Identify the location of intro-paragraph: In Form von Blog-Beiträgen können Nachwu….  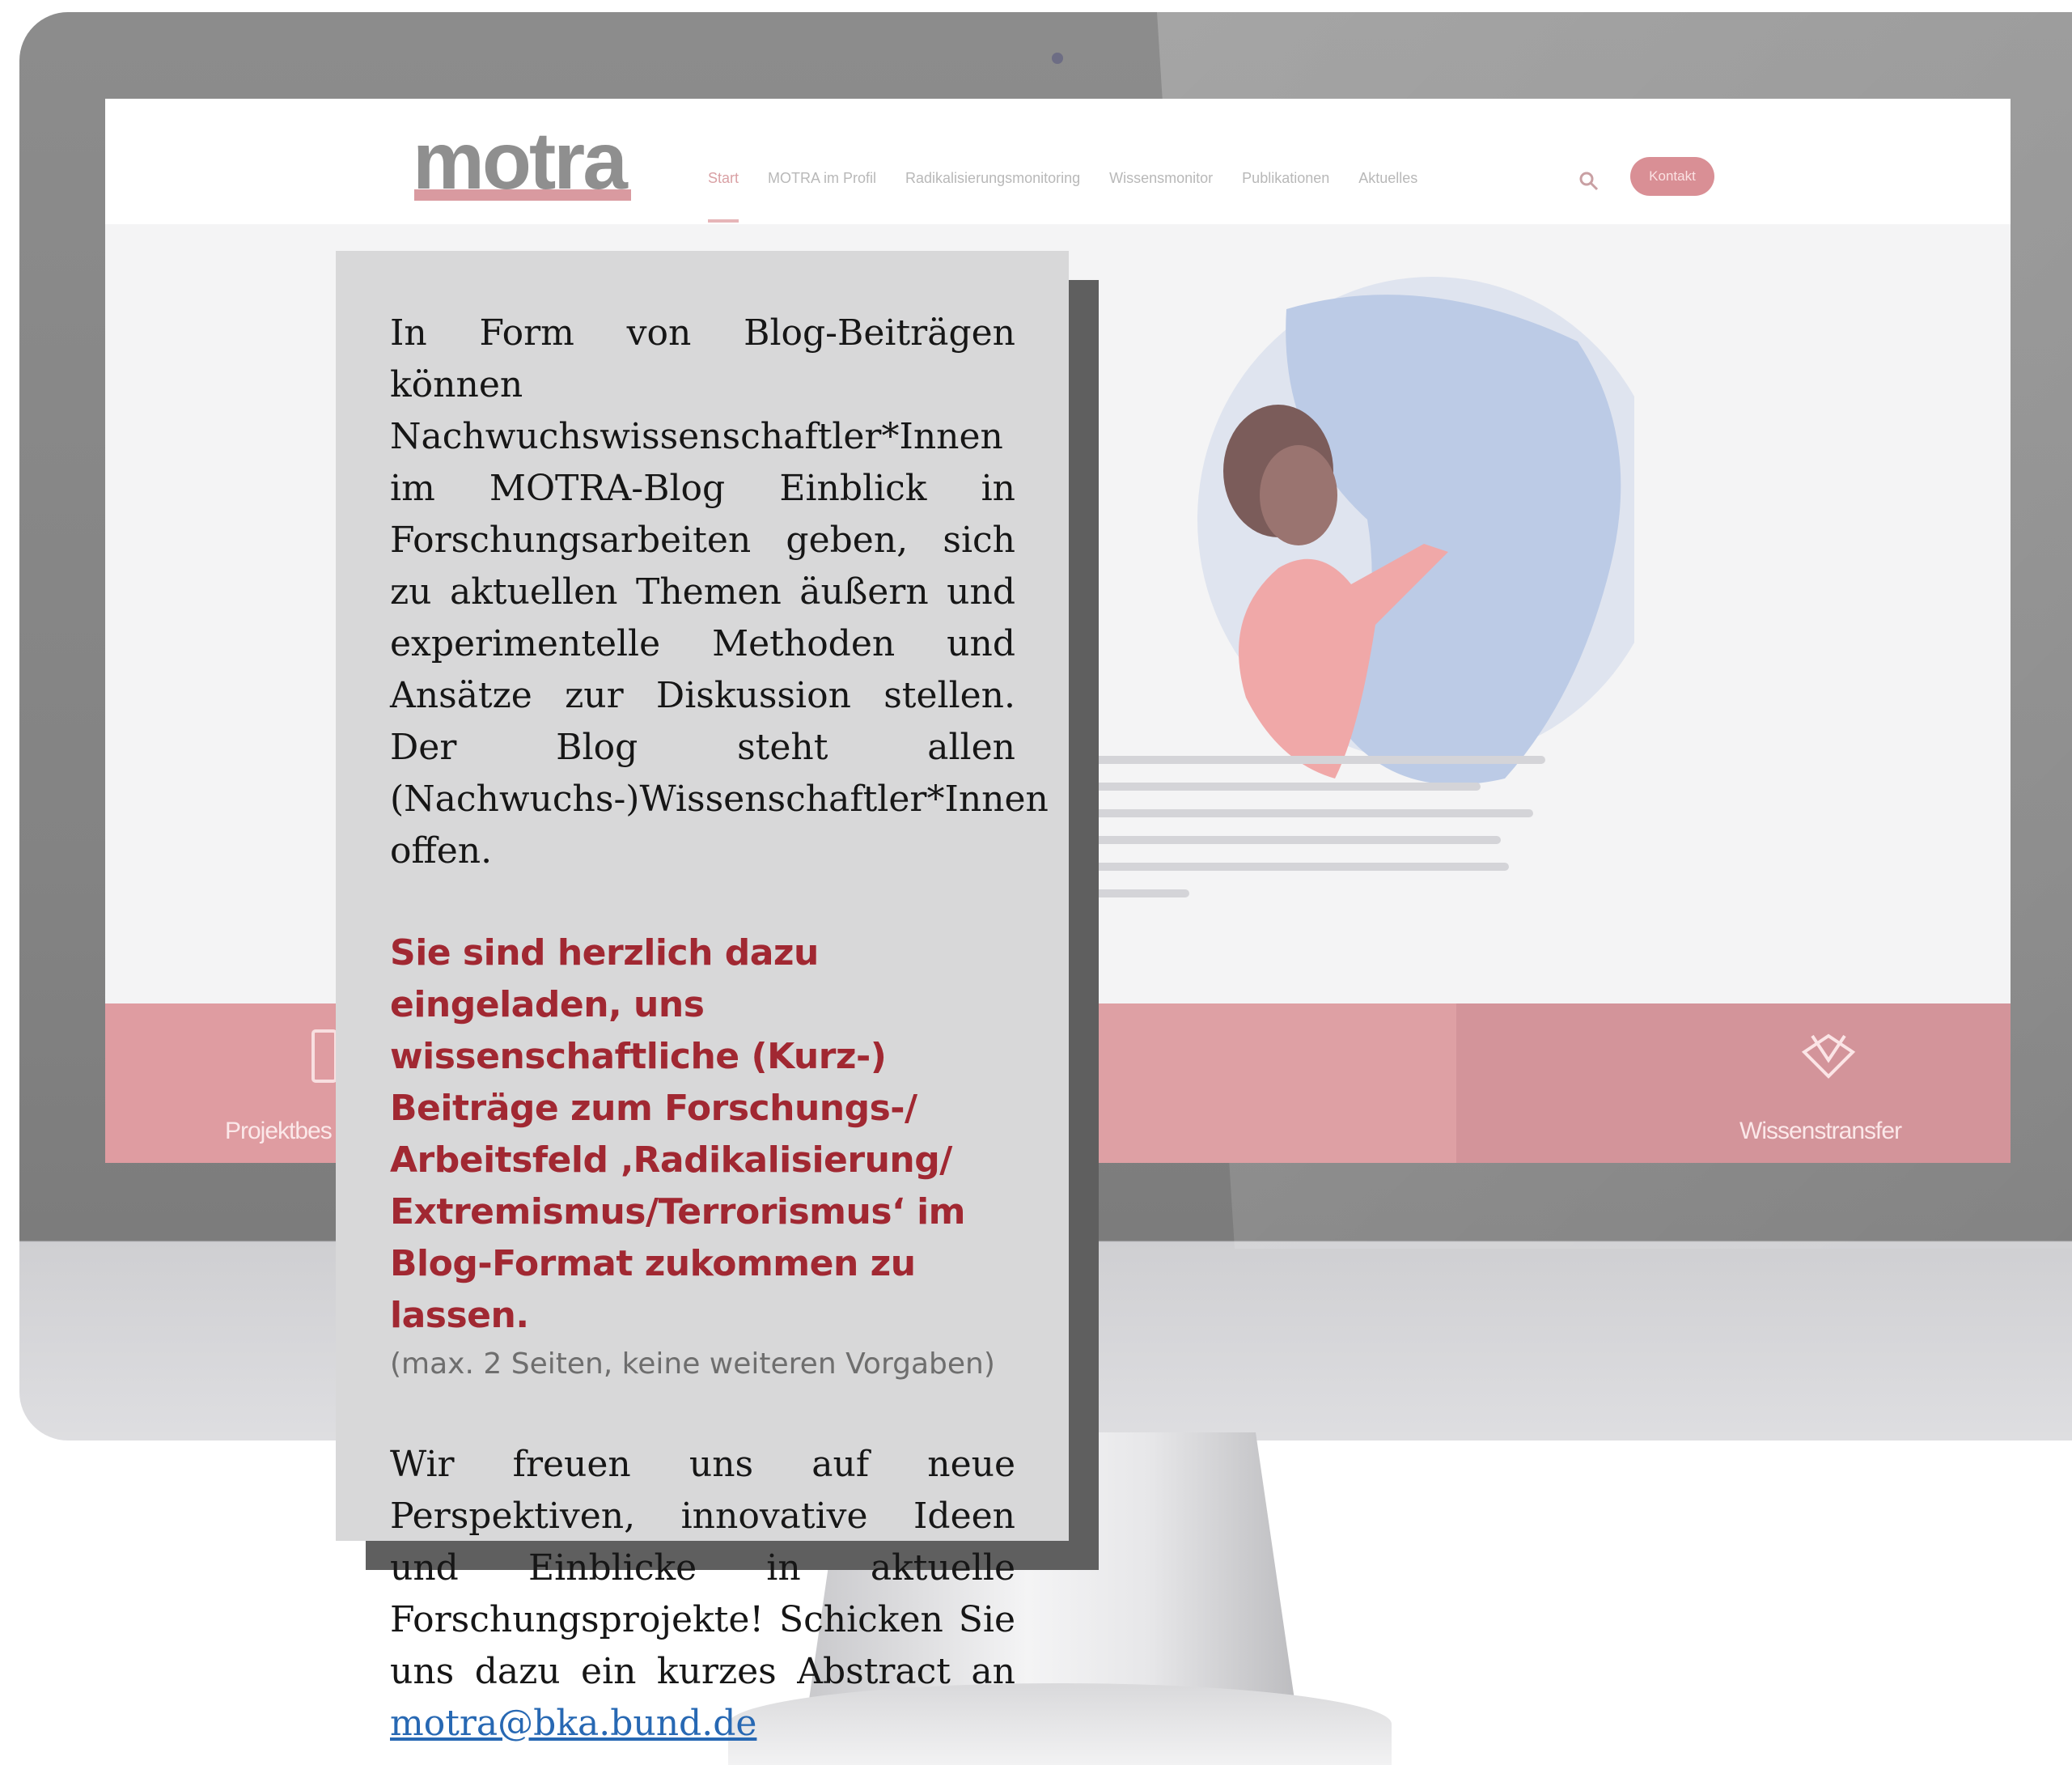
(719, 592).